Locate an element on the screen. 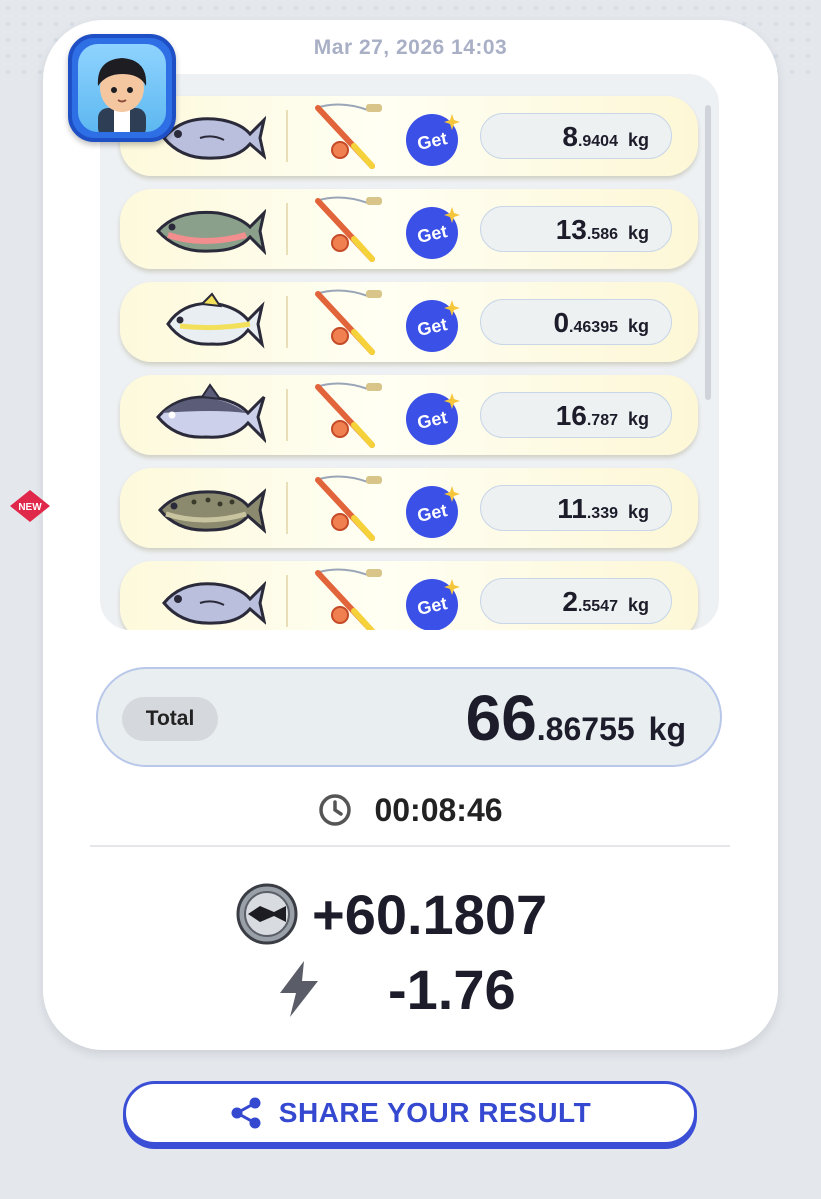  catch-weight: 13.586 kg is located at coordinates (576, 229).